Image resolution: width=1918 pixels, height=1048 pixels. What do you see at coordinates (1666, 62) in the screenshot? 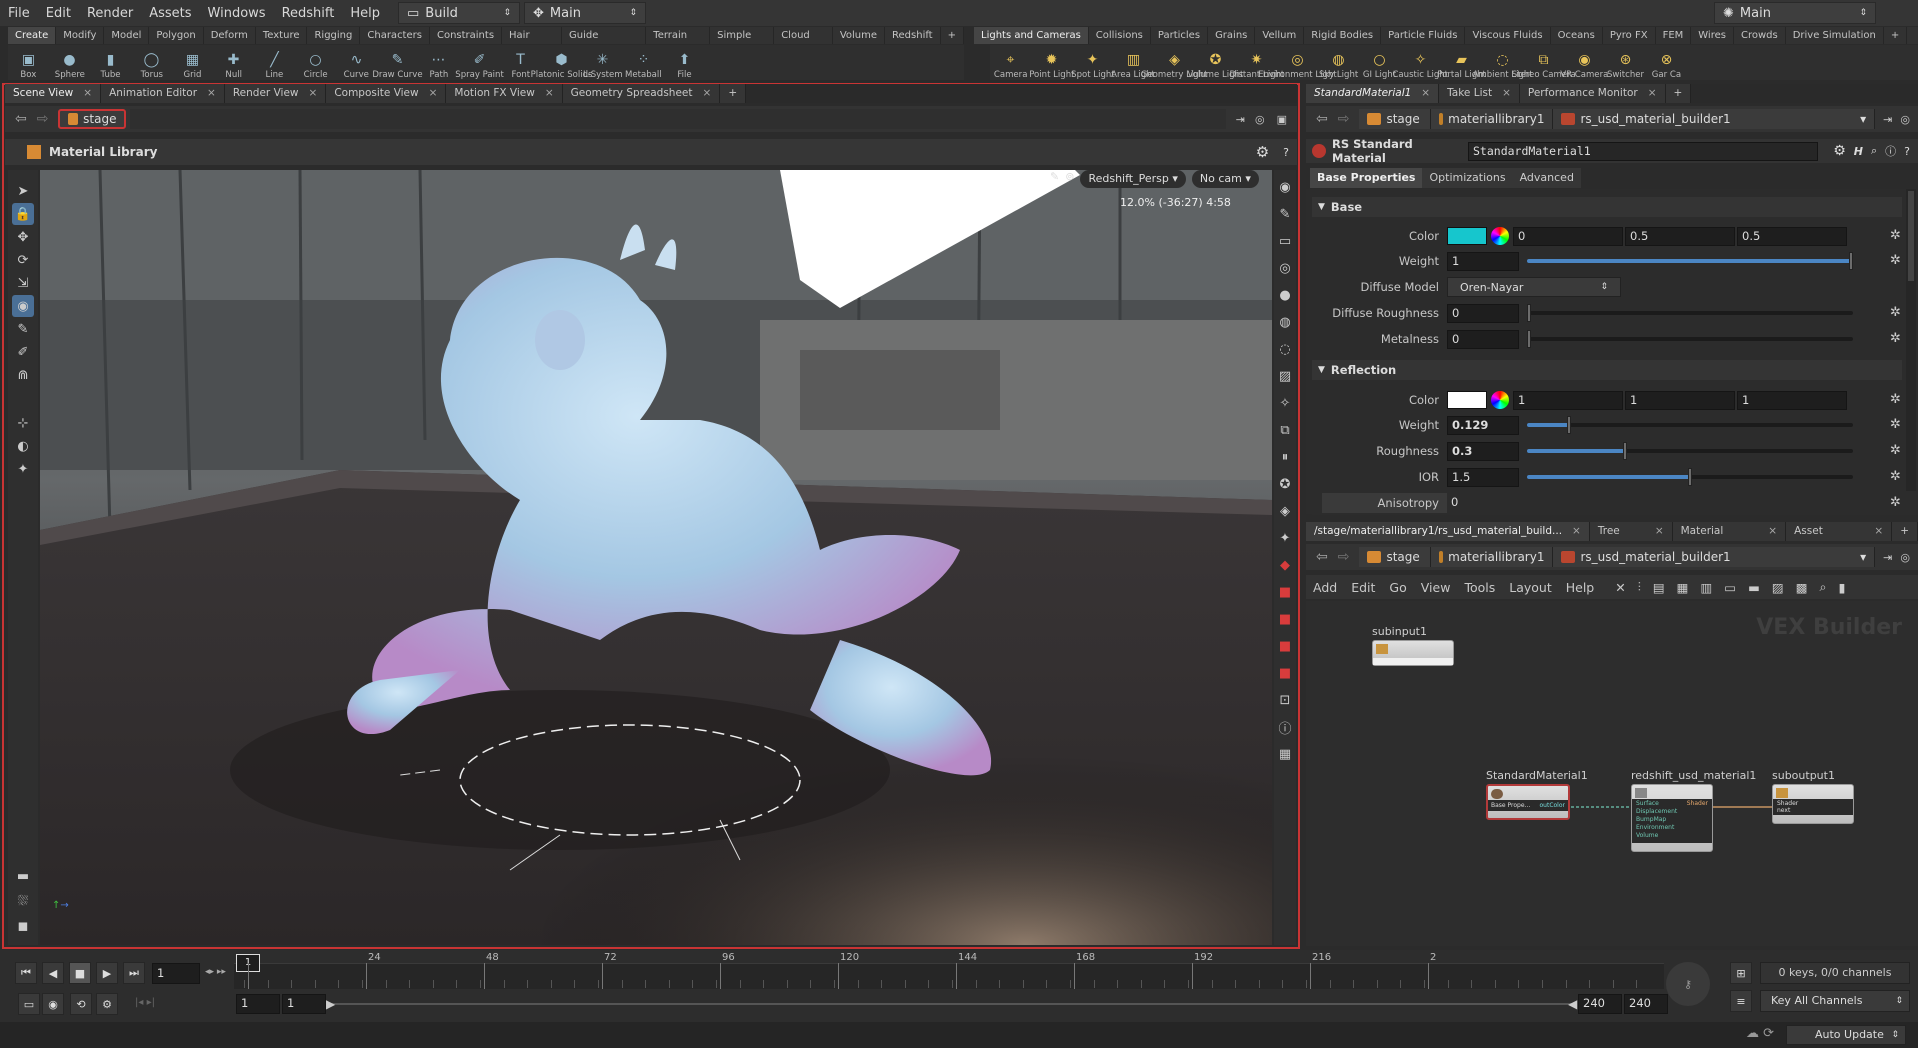
I see `tool-gar-ca: ⊗ Gar Ca` at bounding box center [1666, 62].